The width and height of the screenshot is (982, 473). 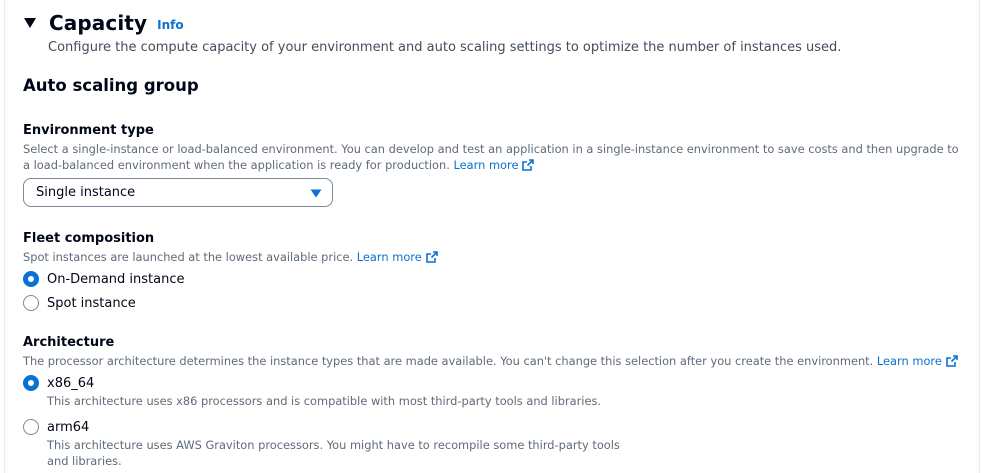 What do you see at coordinates (116, 279) in the screenshot?
I see `radio-label: On-Demand instance` at bounding box center [116, 279].